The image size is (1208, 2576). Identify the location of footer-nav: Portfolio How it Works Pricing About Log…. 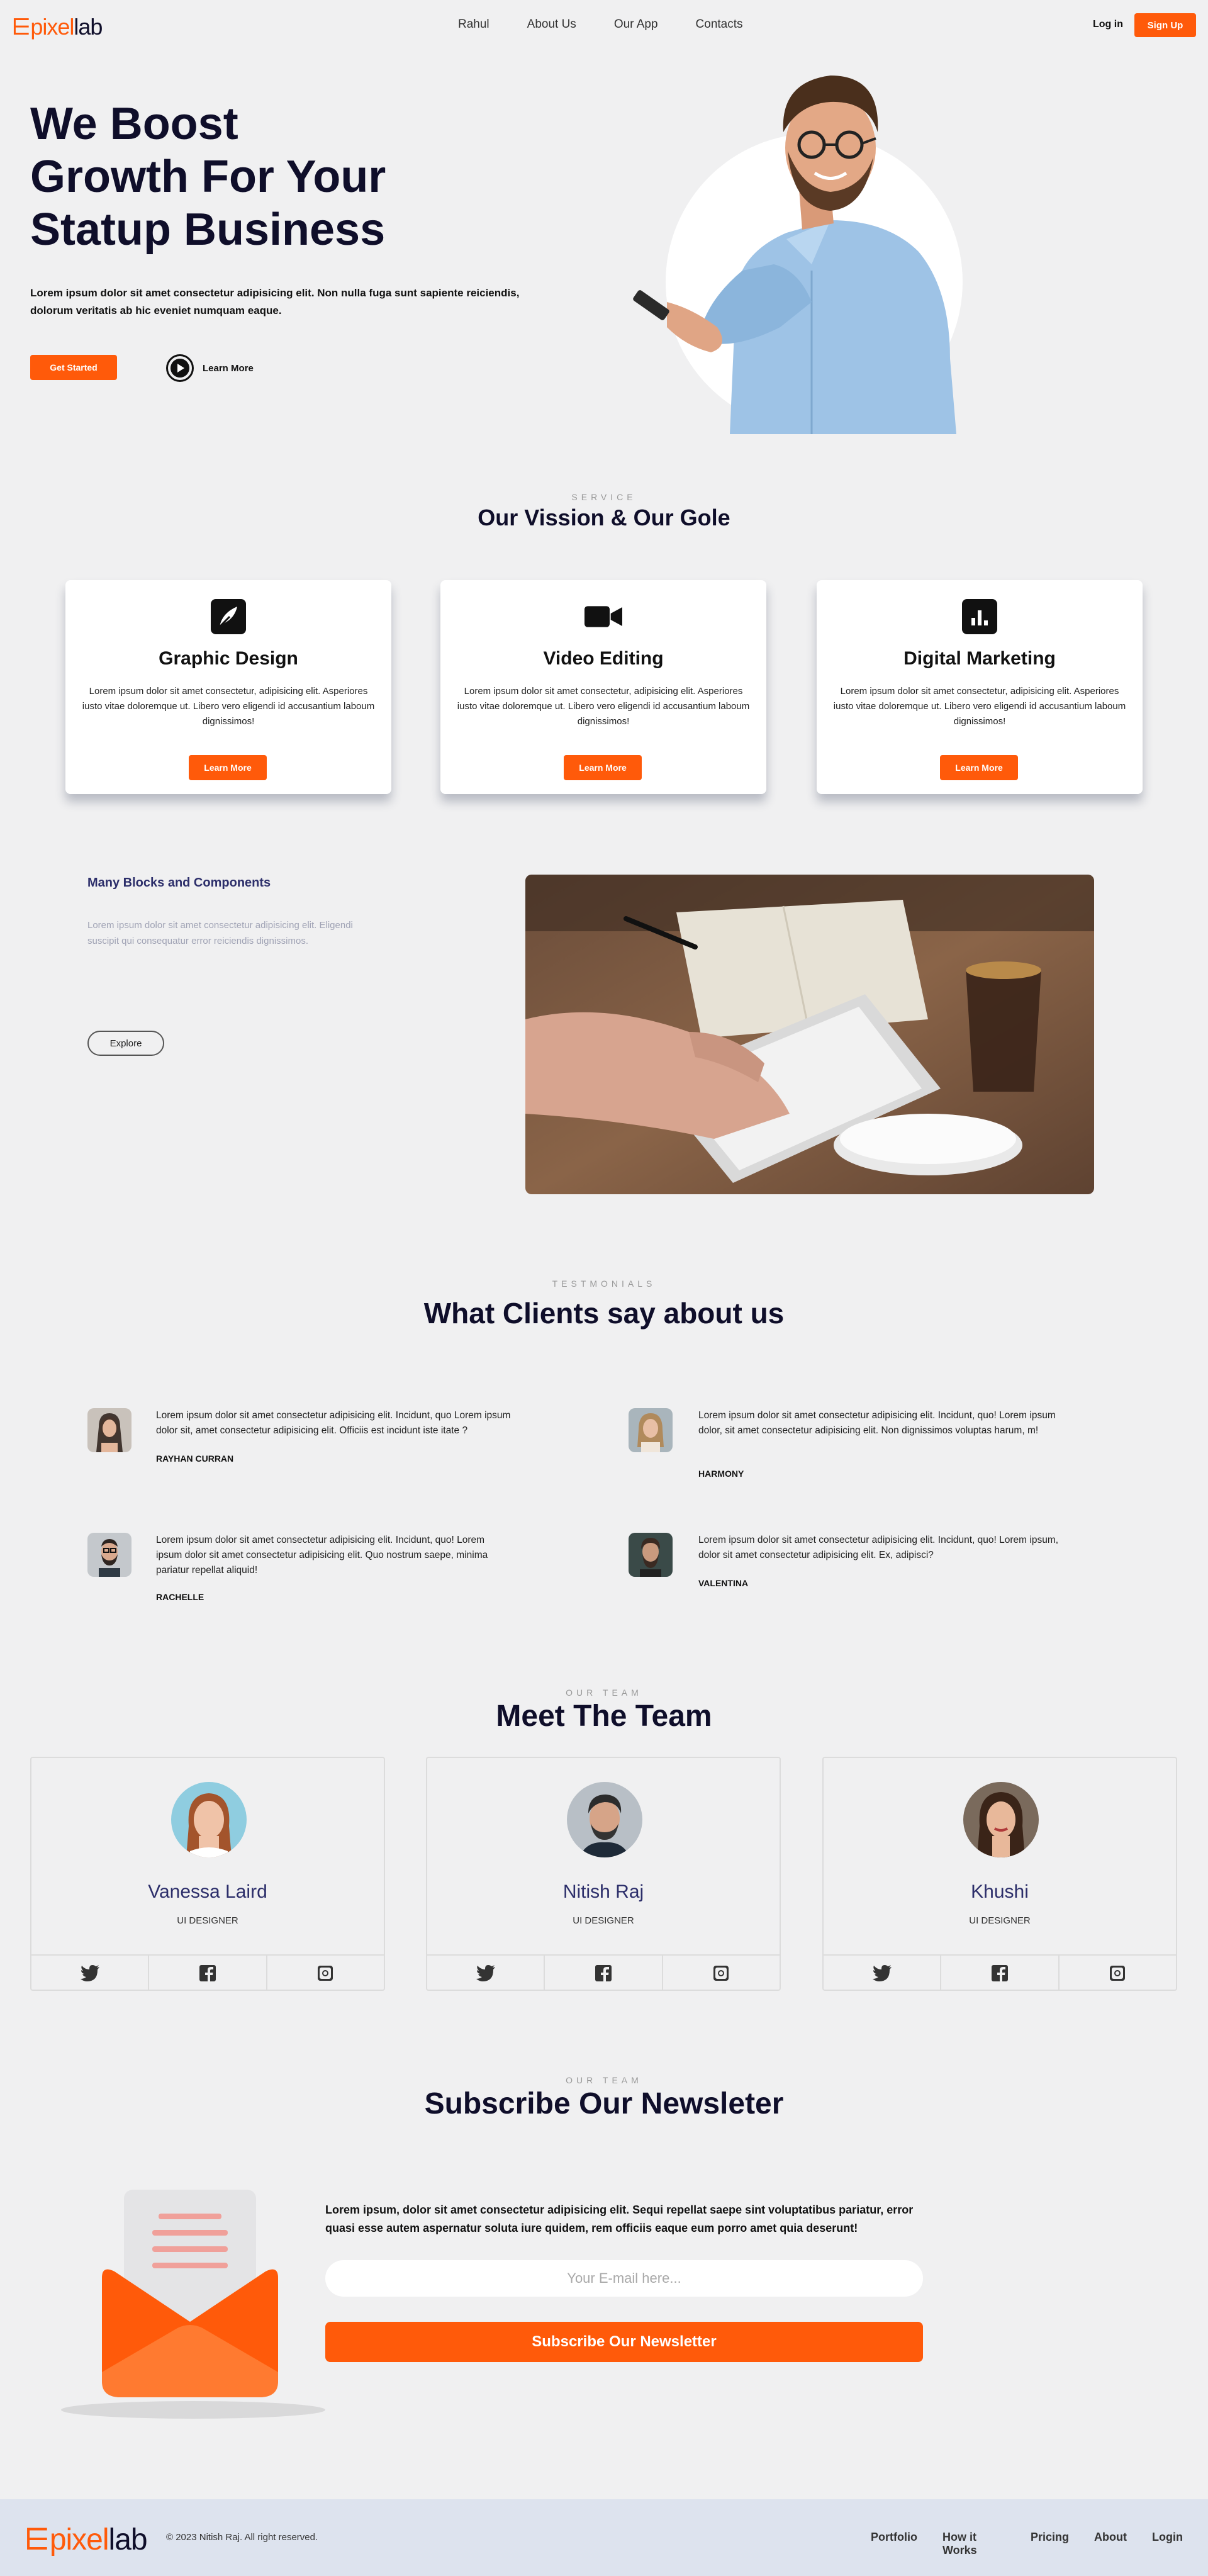
(1039, 2544).